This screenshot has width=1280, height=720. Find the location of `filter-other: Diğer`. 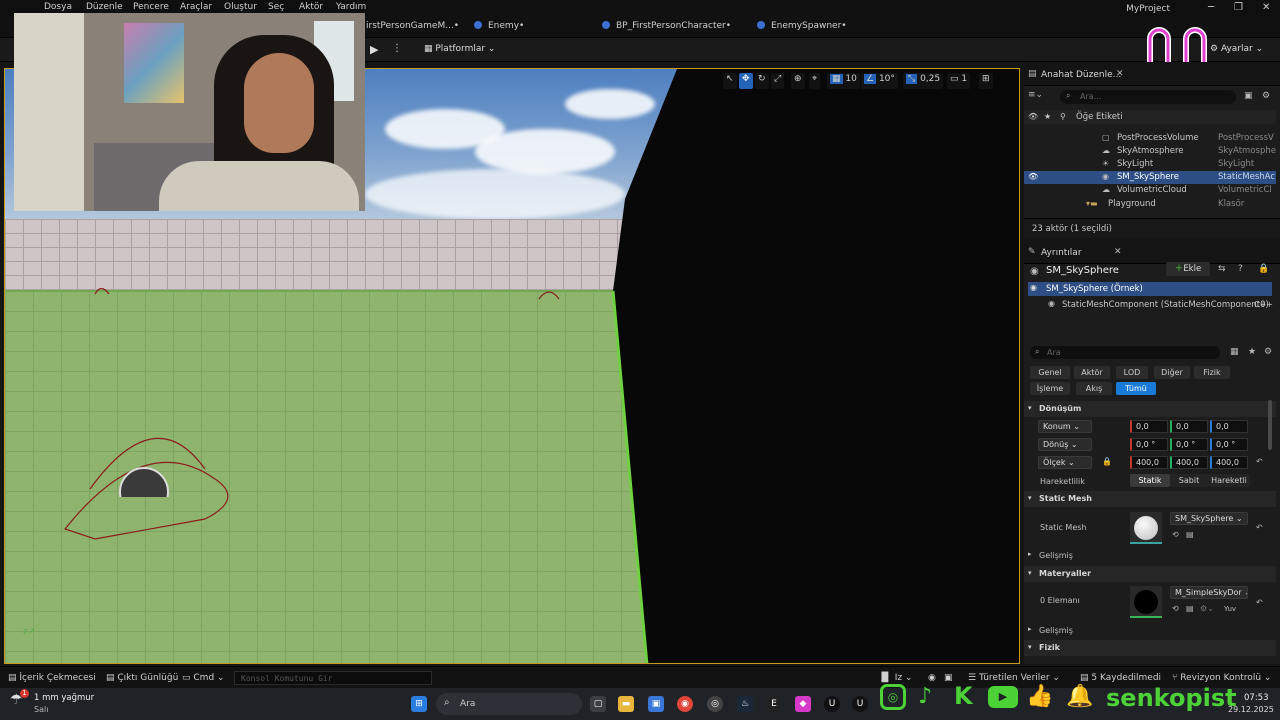

filter-other: Diğer is located at coordinates (1172, 372).